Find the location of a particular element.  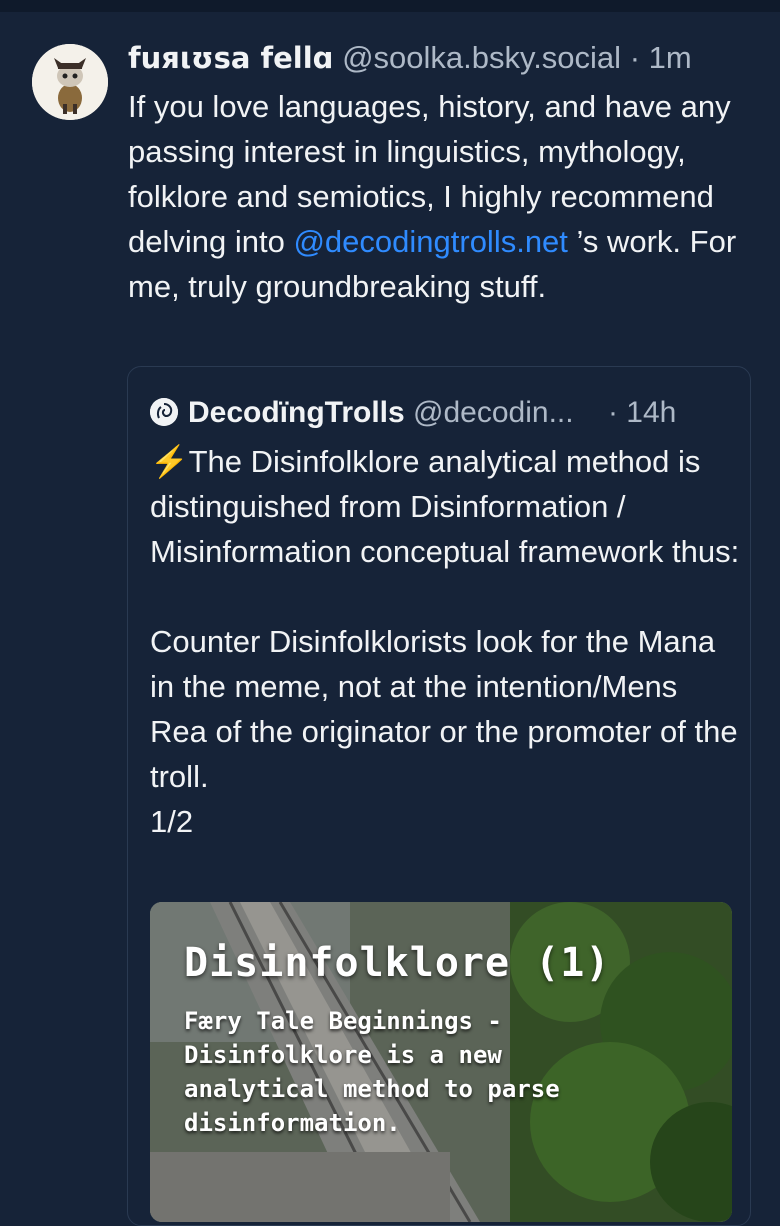

quote-header: DecodïngTrolls @decodin... · 14h is located at coordinates (445, 413).